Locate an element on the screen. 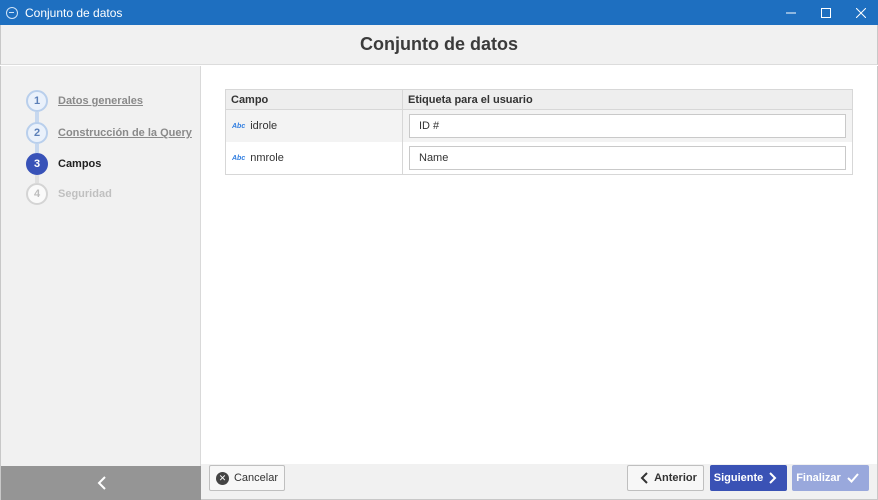  sidebar-collapse-button is located at coordinates (101, 483).